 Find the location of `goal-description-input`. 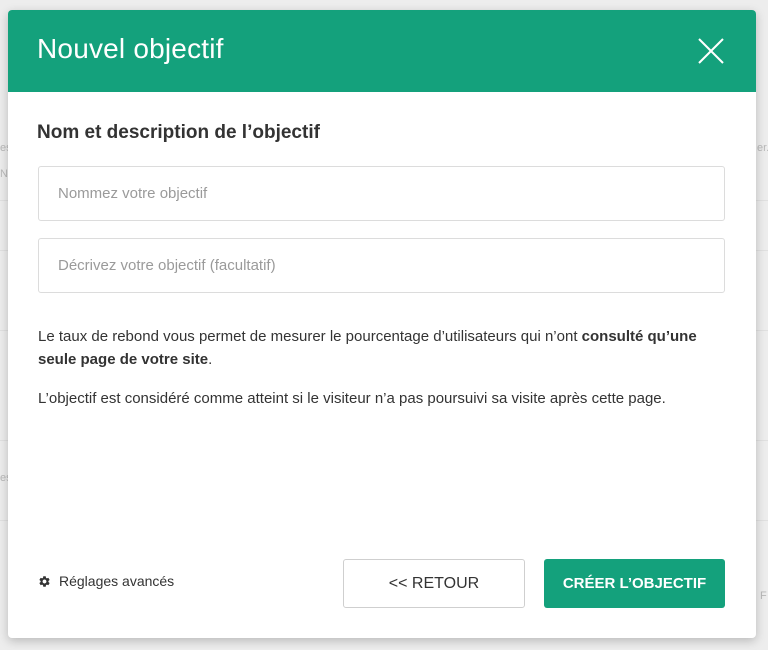

goal-description-input is located at coordinates (381, 265).